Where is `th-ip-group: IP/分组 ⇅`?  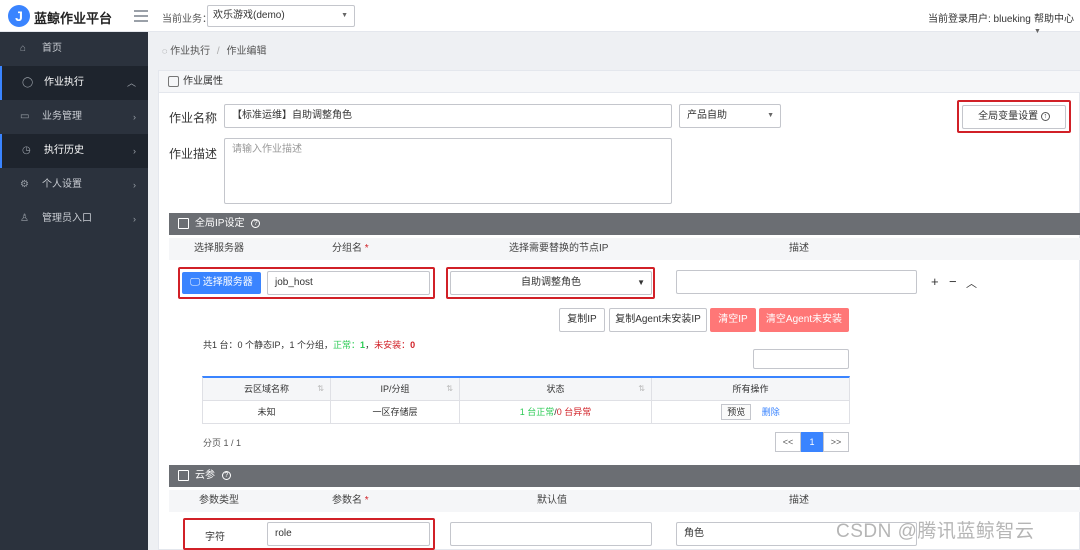 th-ip-group: IP/分组 ⇅ is located at coordinates (395, 389).